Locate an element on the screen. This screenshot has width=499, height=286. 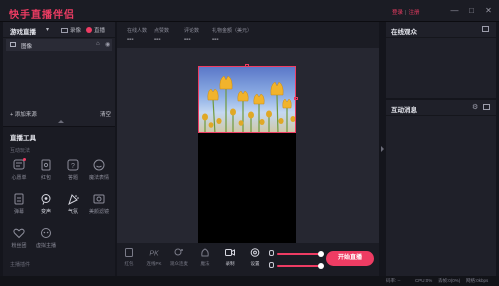
toolbar-red-packet: 红包 is located at coordinates (129, 257).